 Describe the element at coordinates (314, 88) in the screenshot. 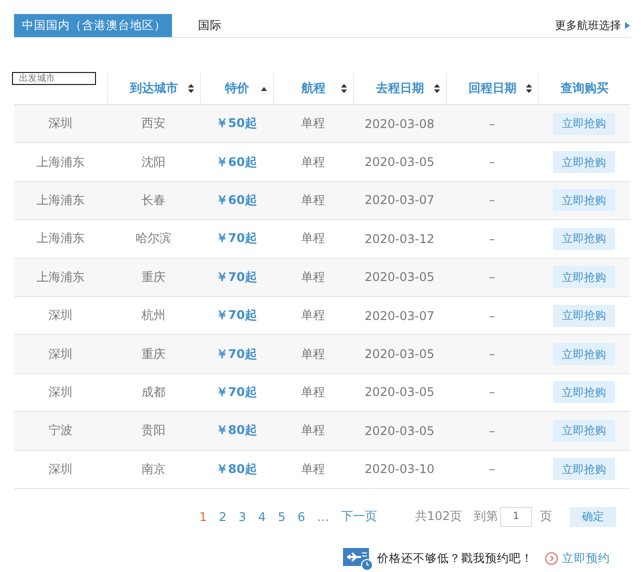

I see `column-header: 航程` at that location.